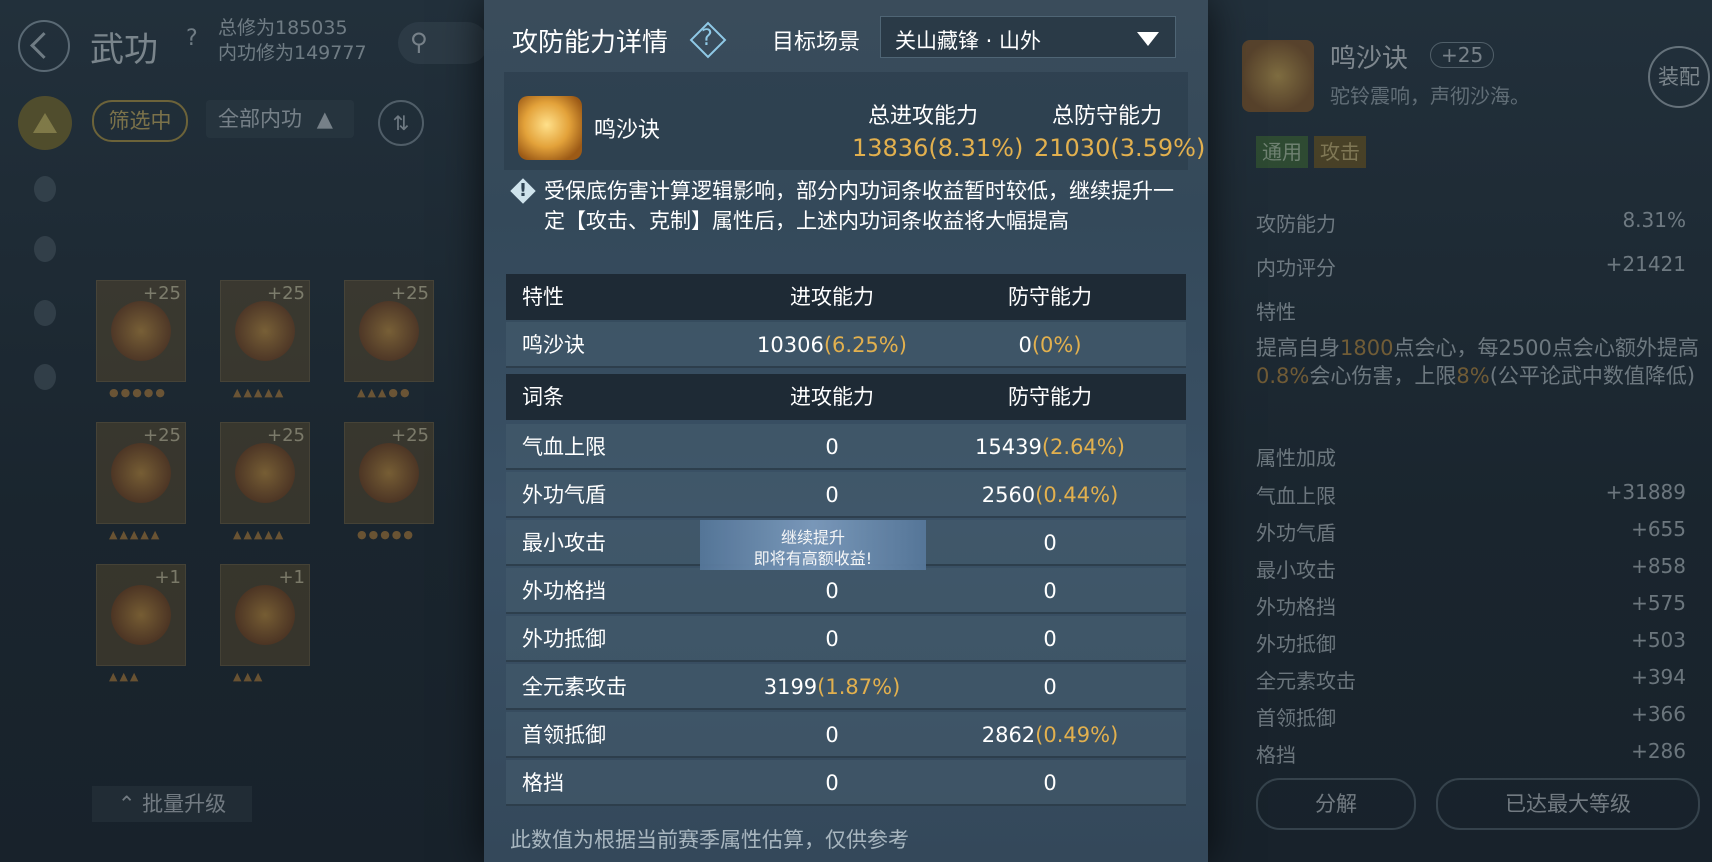  I want to click on table-row: 鸣沙诀 10306(6.25%) 0(0%), so click(846, 345).